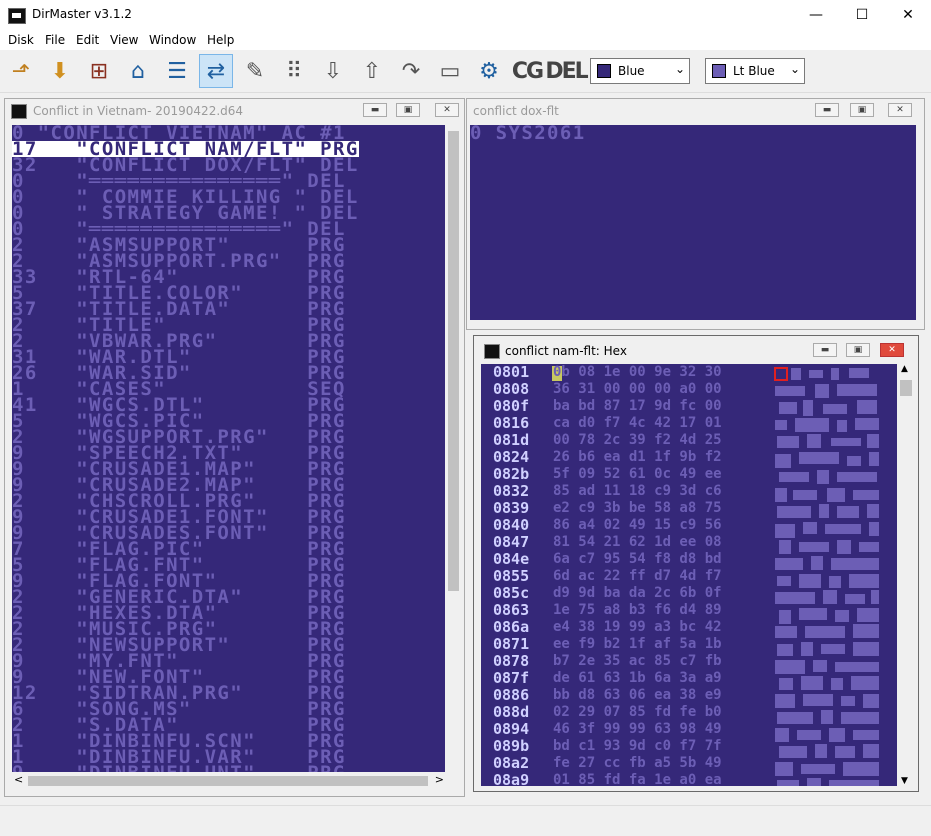 This screenshot has width=931, height=836. Describe the element at coordinates (511, 508) in the screenshot. I see `hex-address: 0839` at that location.